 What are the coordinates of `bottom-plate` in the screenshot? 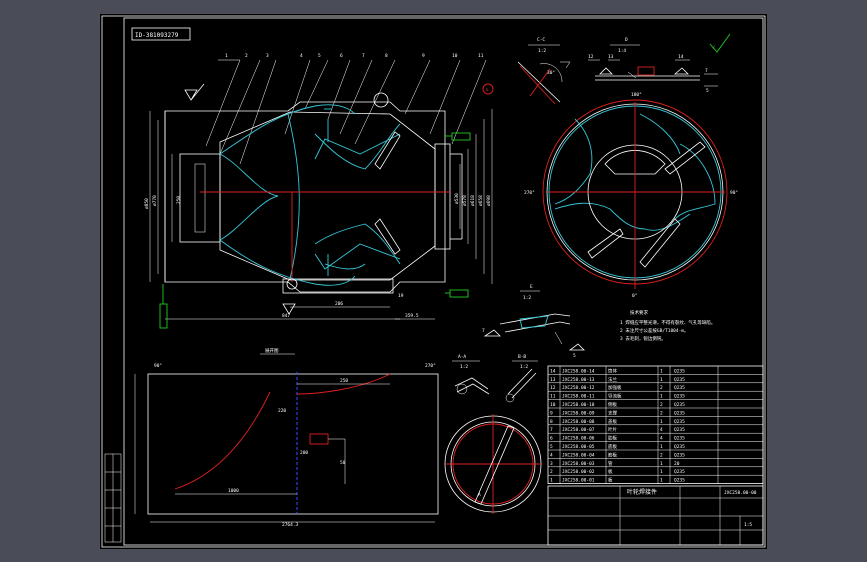 It's located at (338, 286).